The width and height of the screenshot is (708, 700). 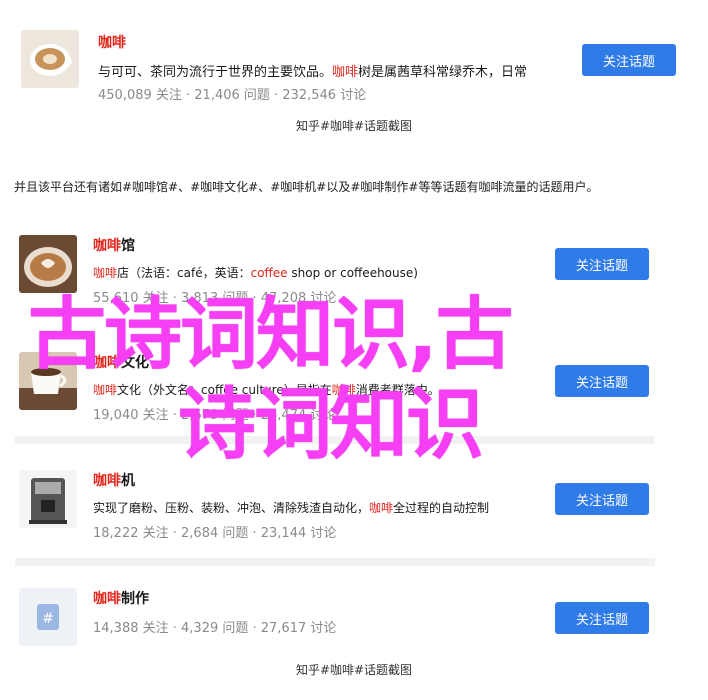 What do you see at coordinates (231, 508) in the screenshot?
I see `desc-text: 实现了磨粉、压粉、装粉、冲泡、清除残渣自动化，` at bounding box center [231, 508].